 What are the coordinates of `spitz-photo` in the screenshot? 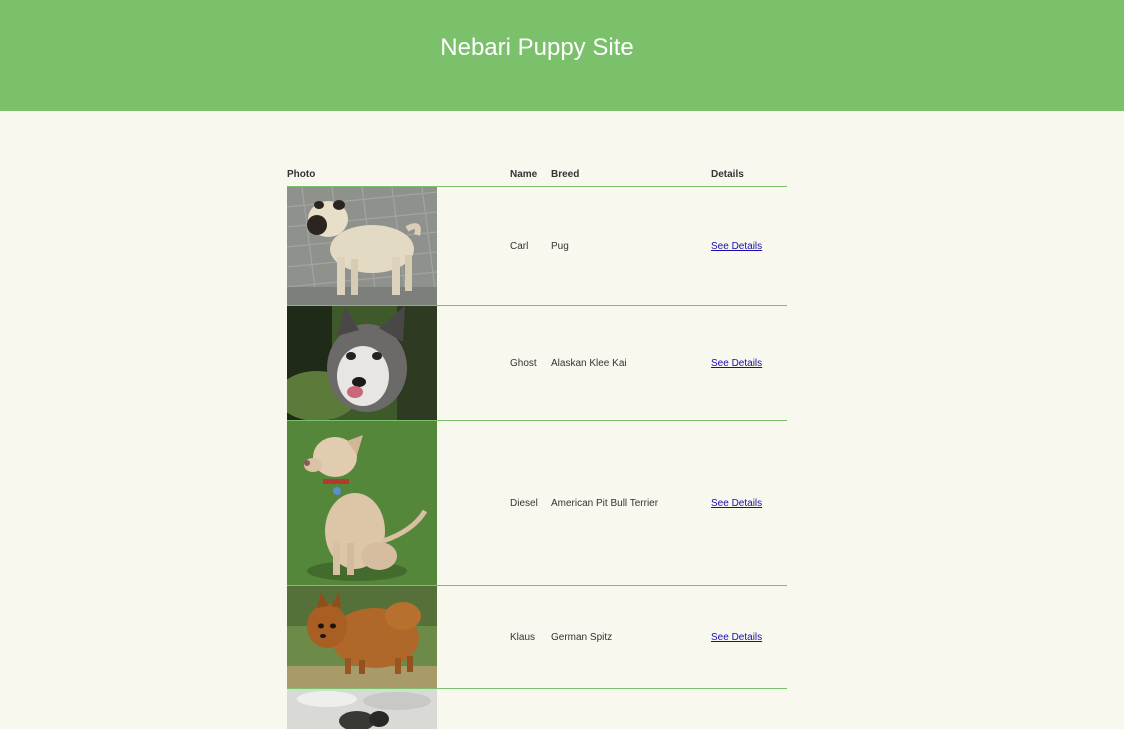 It's located at (362, 637).